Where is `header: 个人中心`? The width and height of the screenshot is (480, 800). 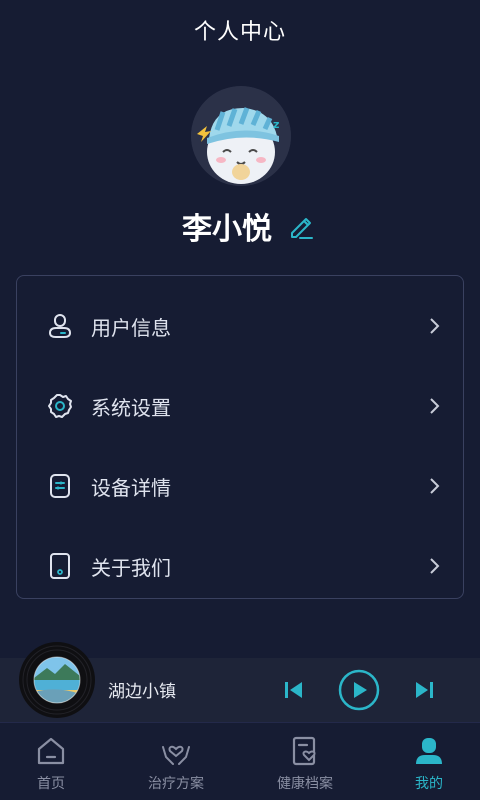 header: 个人中心 is located at coordinates (240, 30).